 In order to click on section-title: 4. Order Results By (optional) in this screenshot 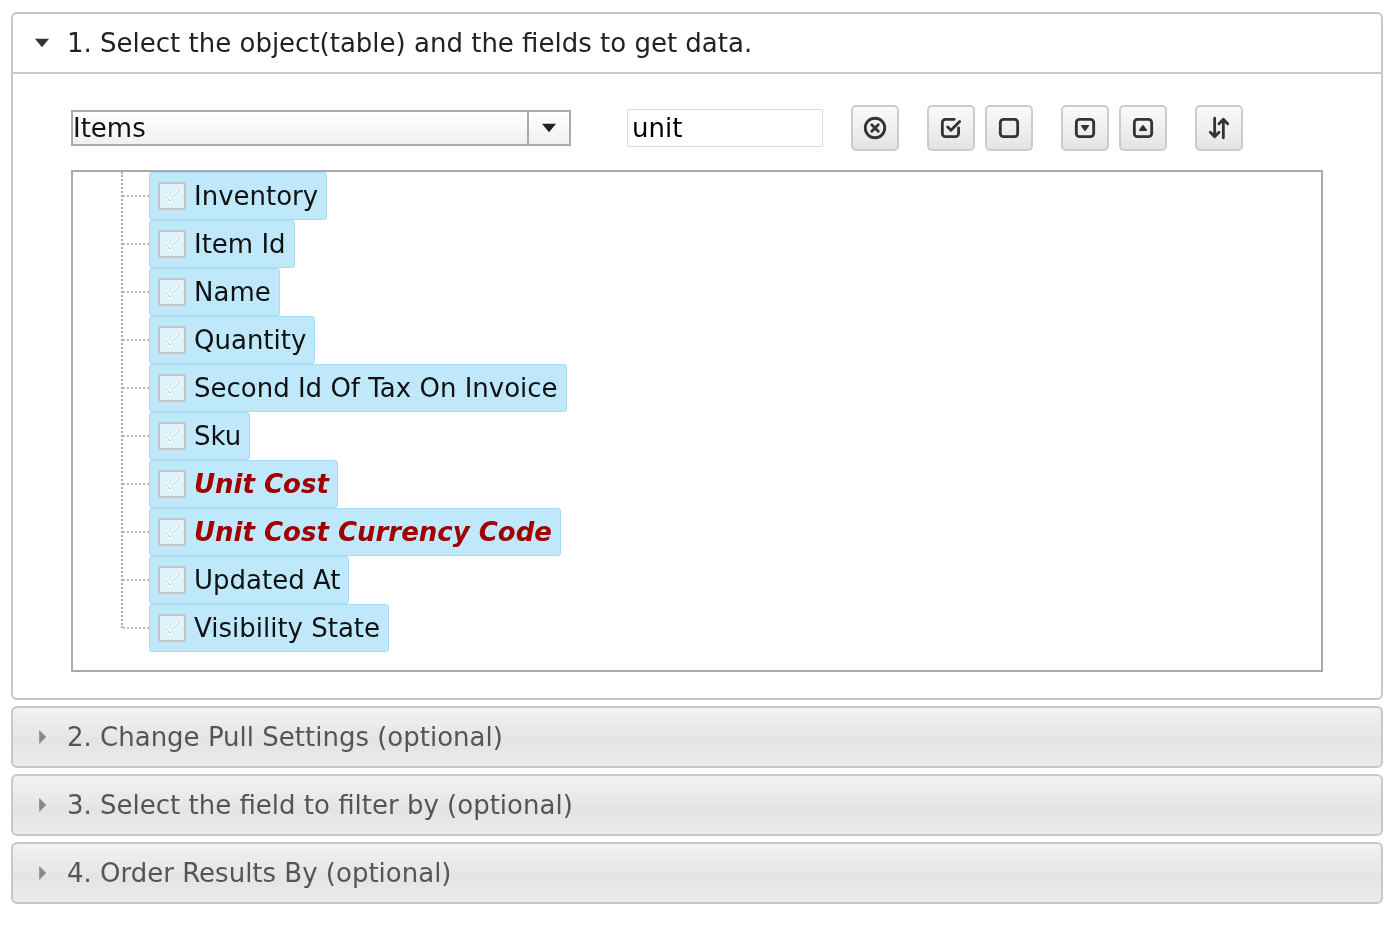, I will do `click(259, 873)`.